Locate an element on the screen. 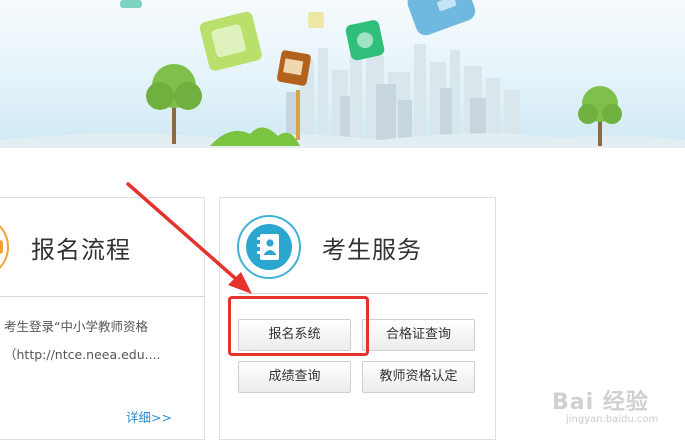 Image resolution: width=685 pixels, height=447 pixels. banner-divider is located at coordinates (342, 147).